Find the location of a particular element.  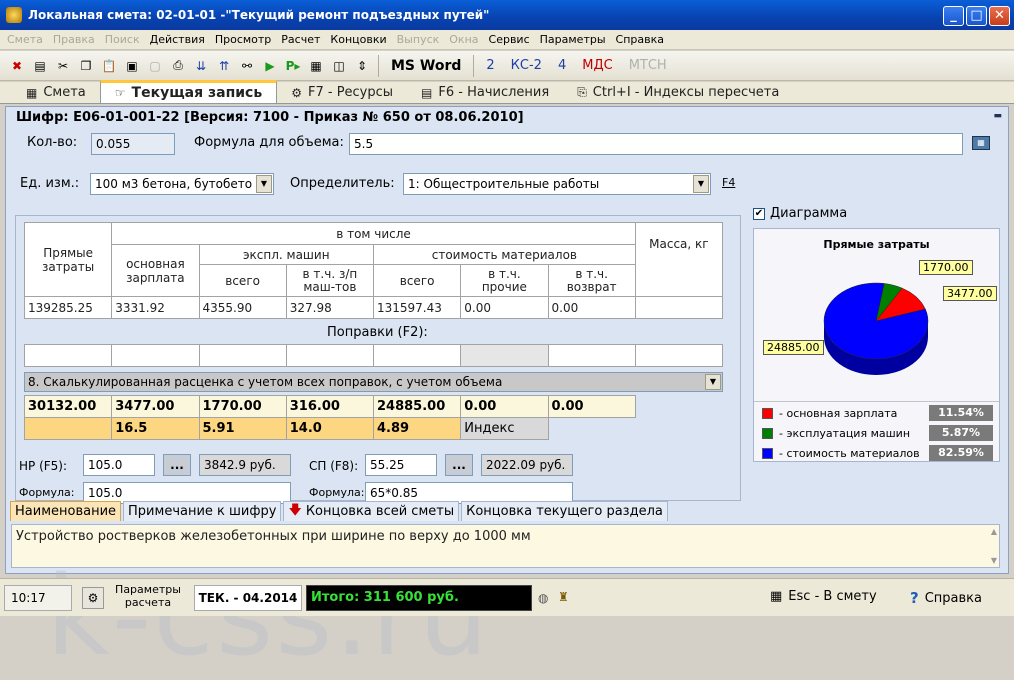

chart-toggle: ✔ Диаграмма is located at coordinates (800, 213).